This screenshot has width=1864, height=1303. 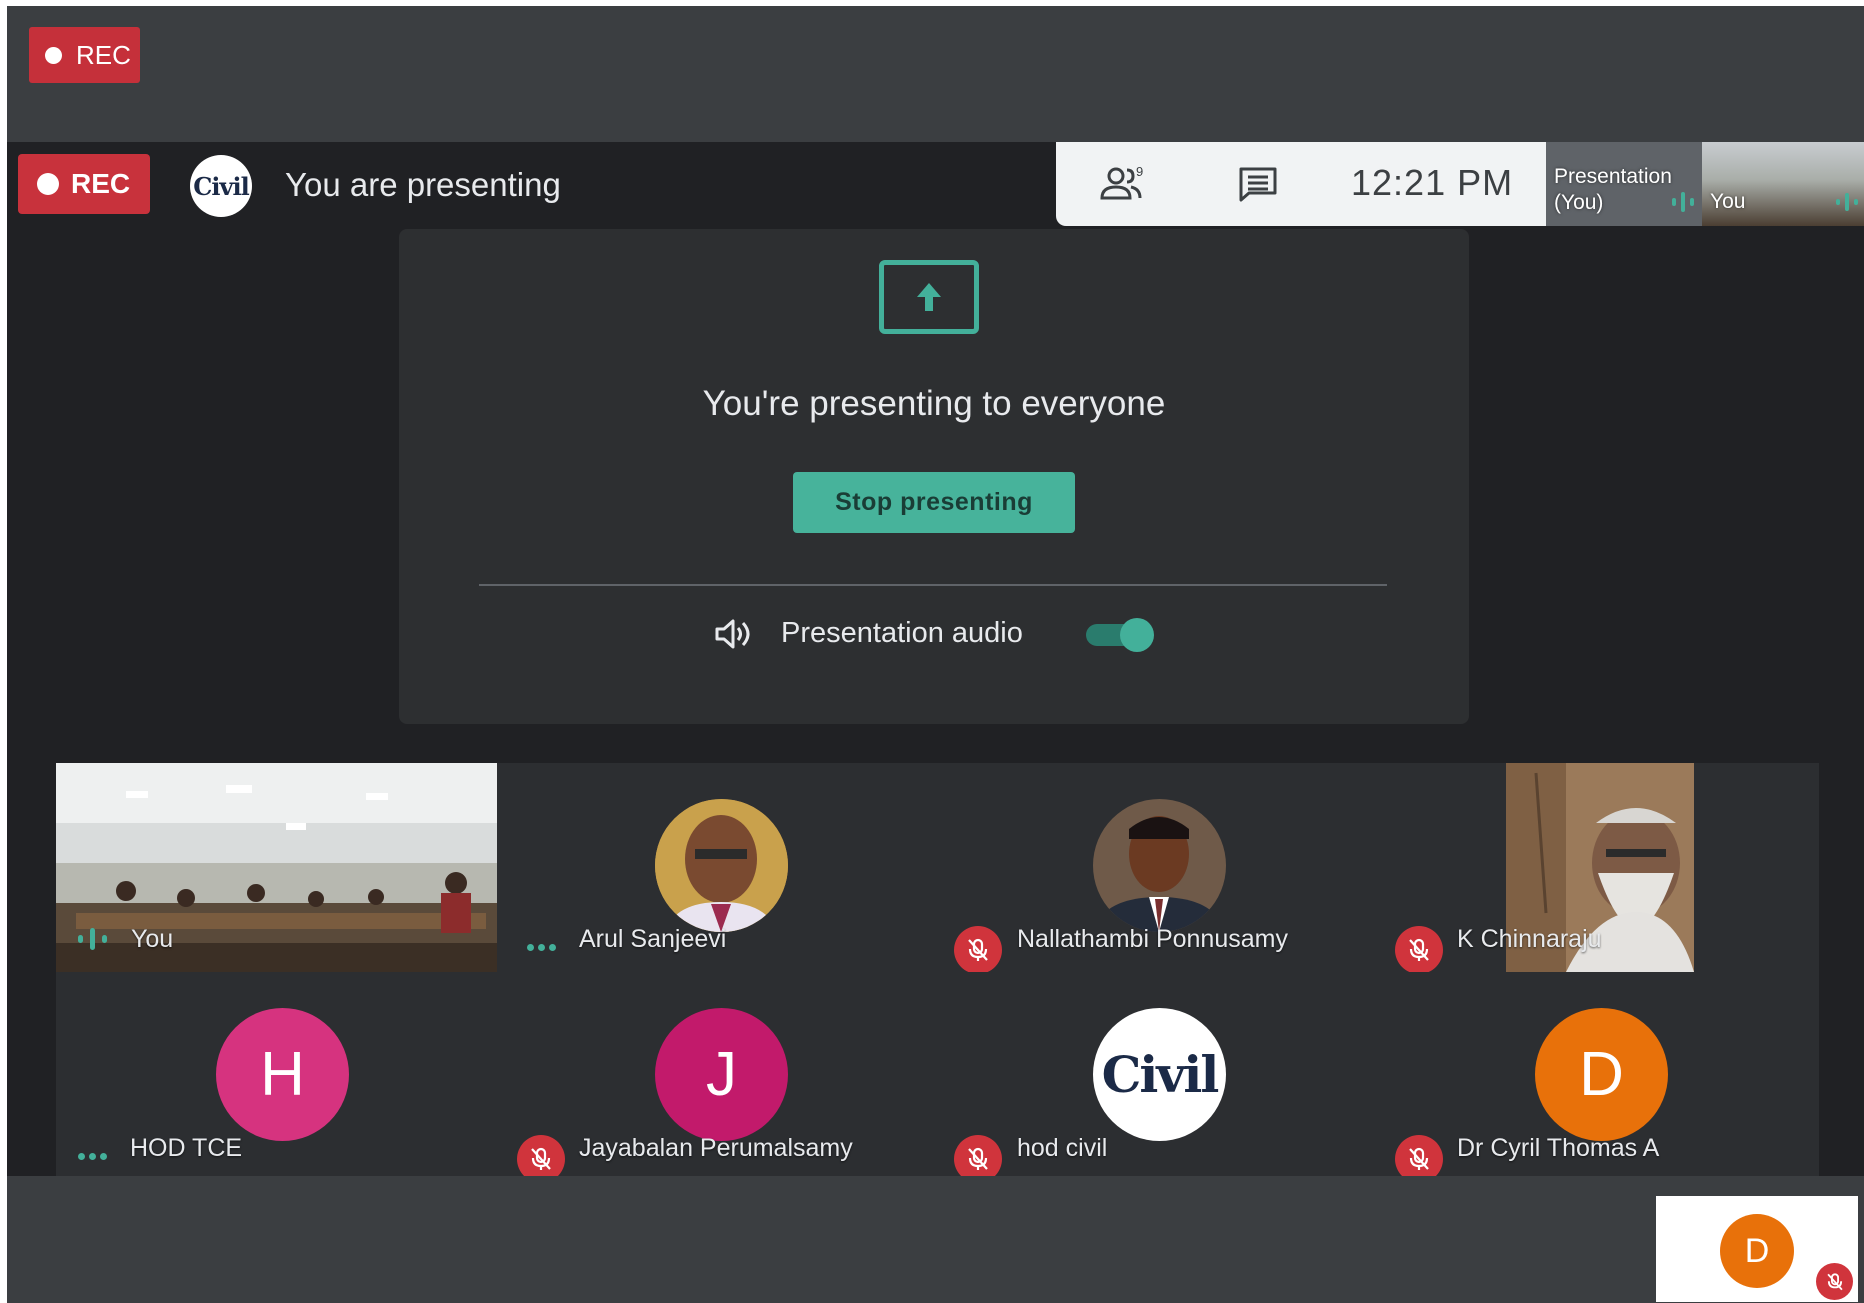 What do you see at coordinates (902, 633) in the screenshot?
I see `presentation-audio-label: Presentation audio` at bounding box center [902, 633].